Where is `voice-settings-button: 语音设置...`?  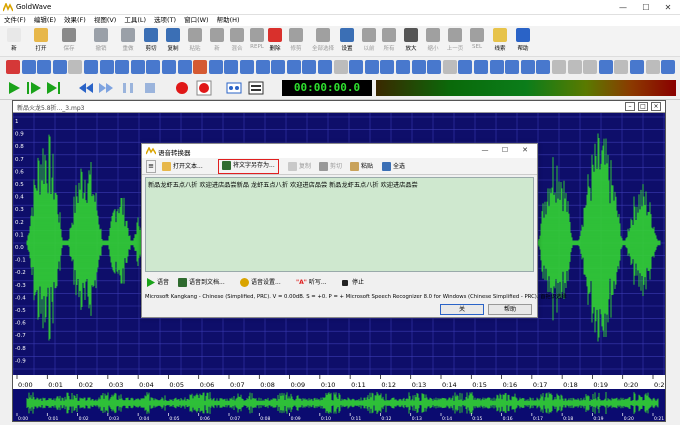 voice-settings-button: 语音设置... is located at coordinates (260, 282).